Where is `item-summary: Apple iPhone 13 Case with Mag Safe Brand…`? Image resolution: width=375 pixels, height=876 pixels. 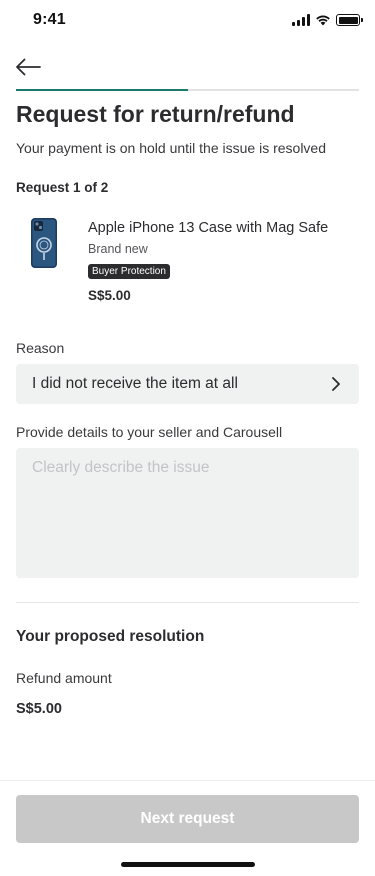 item-summary: Apple iPhone 13 Case with Mag Safe Brand… is located at coordinates (187, 260).